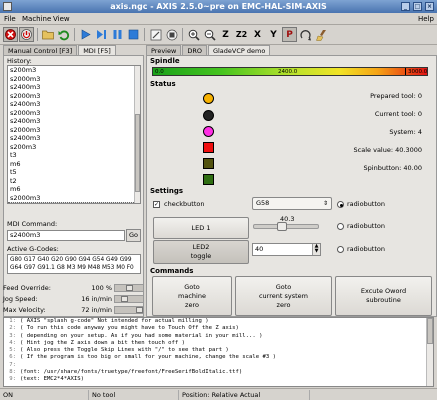 Image resolution: width=437 pixels, height=400 pixels. I want to click on mdi-command-input: s2400m3, so click(66, 235).